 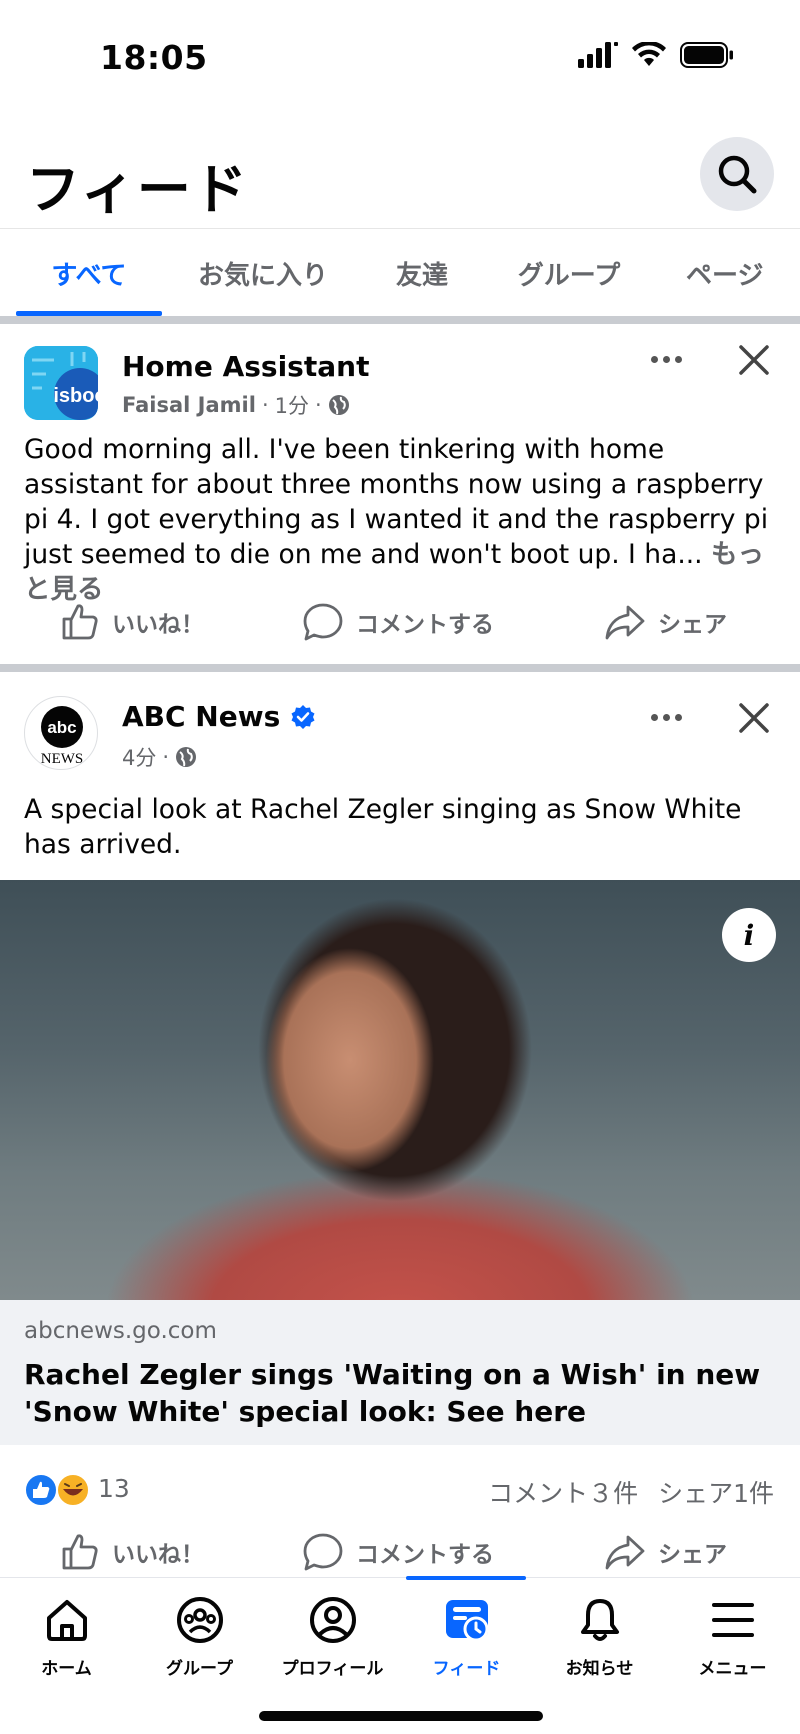 What do you see at coordinates (292, 405) in the screenshot?
I see `post-time: 1分` at bounding box center [292, 405].